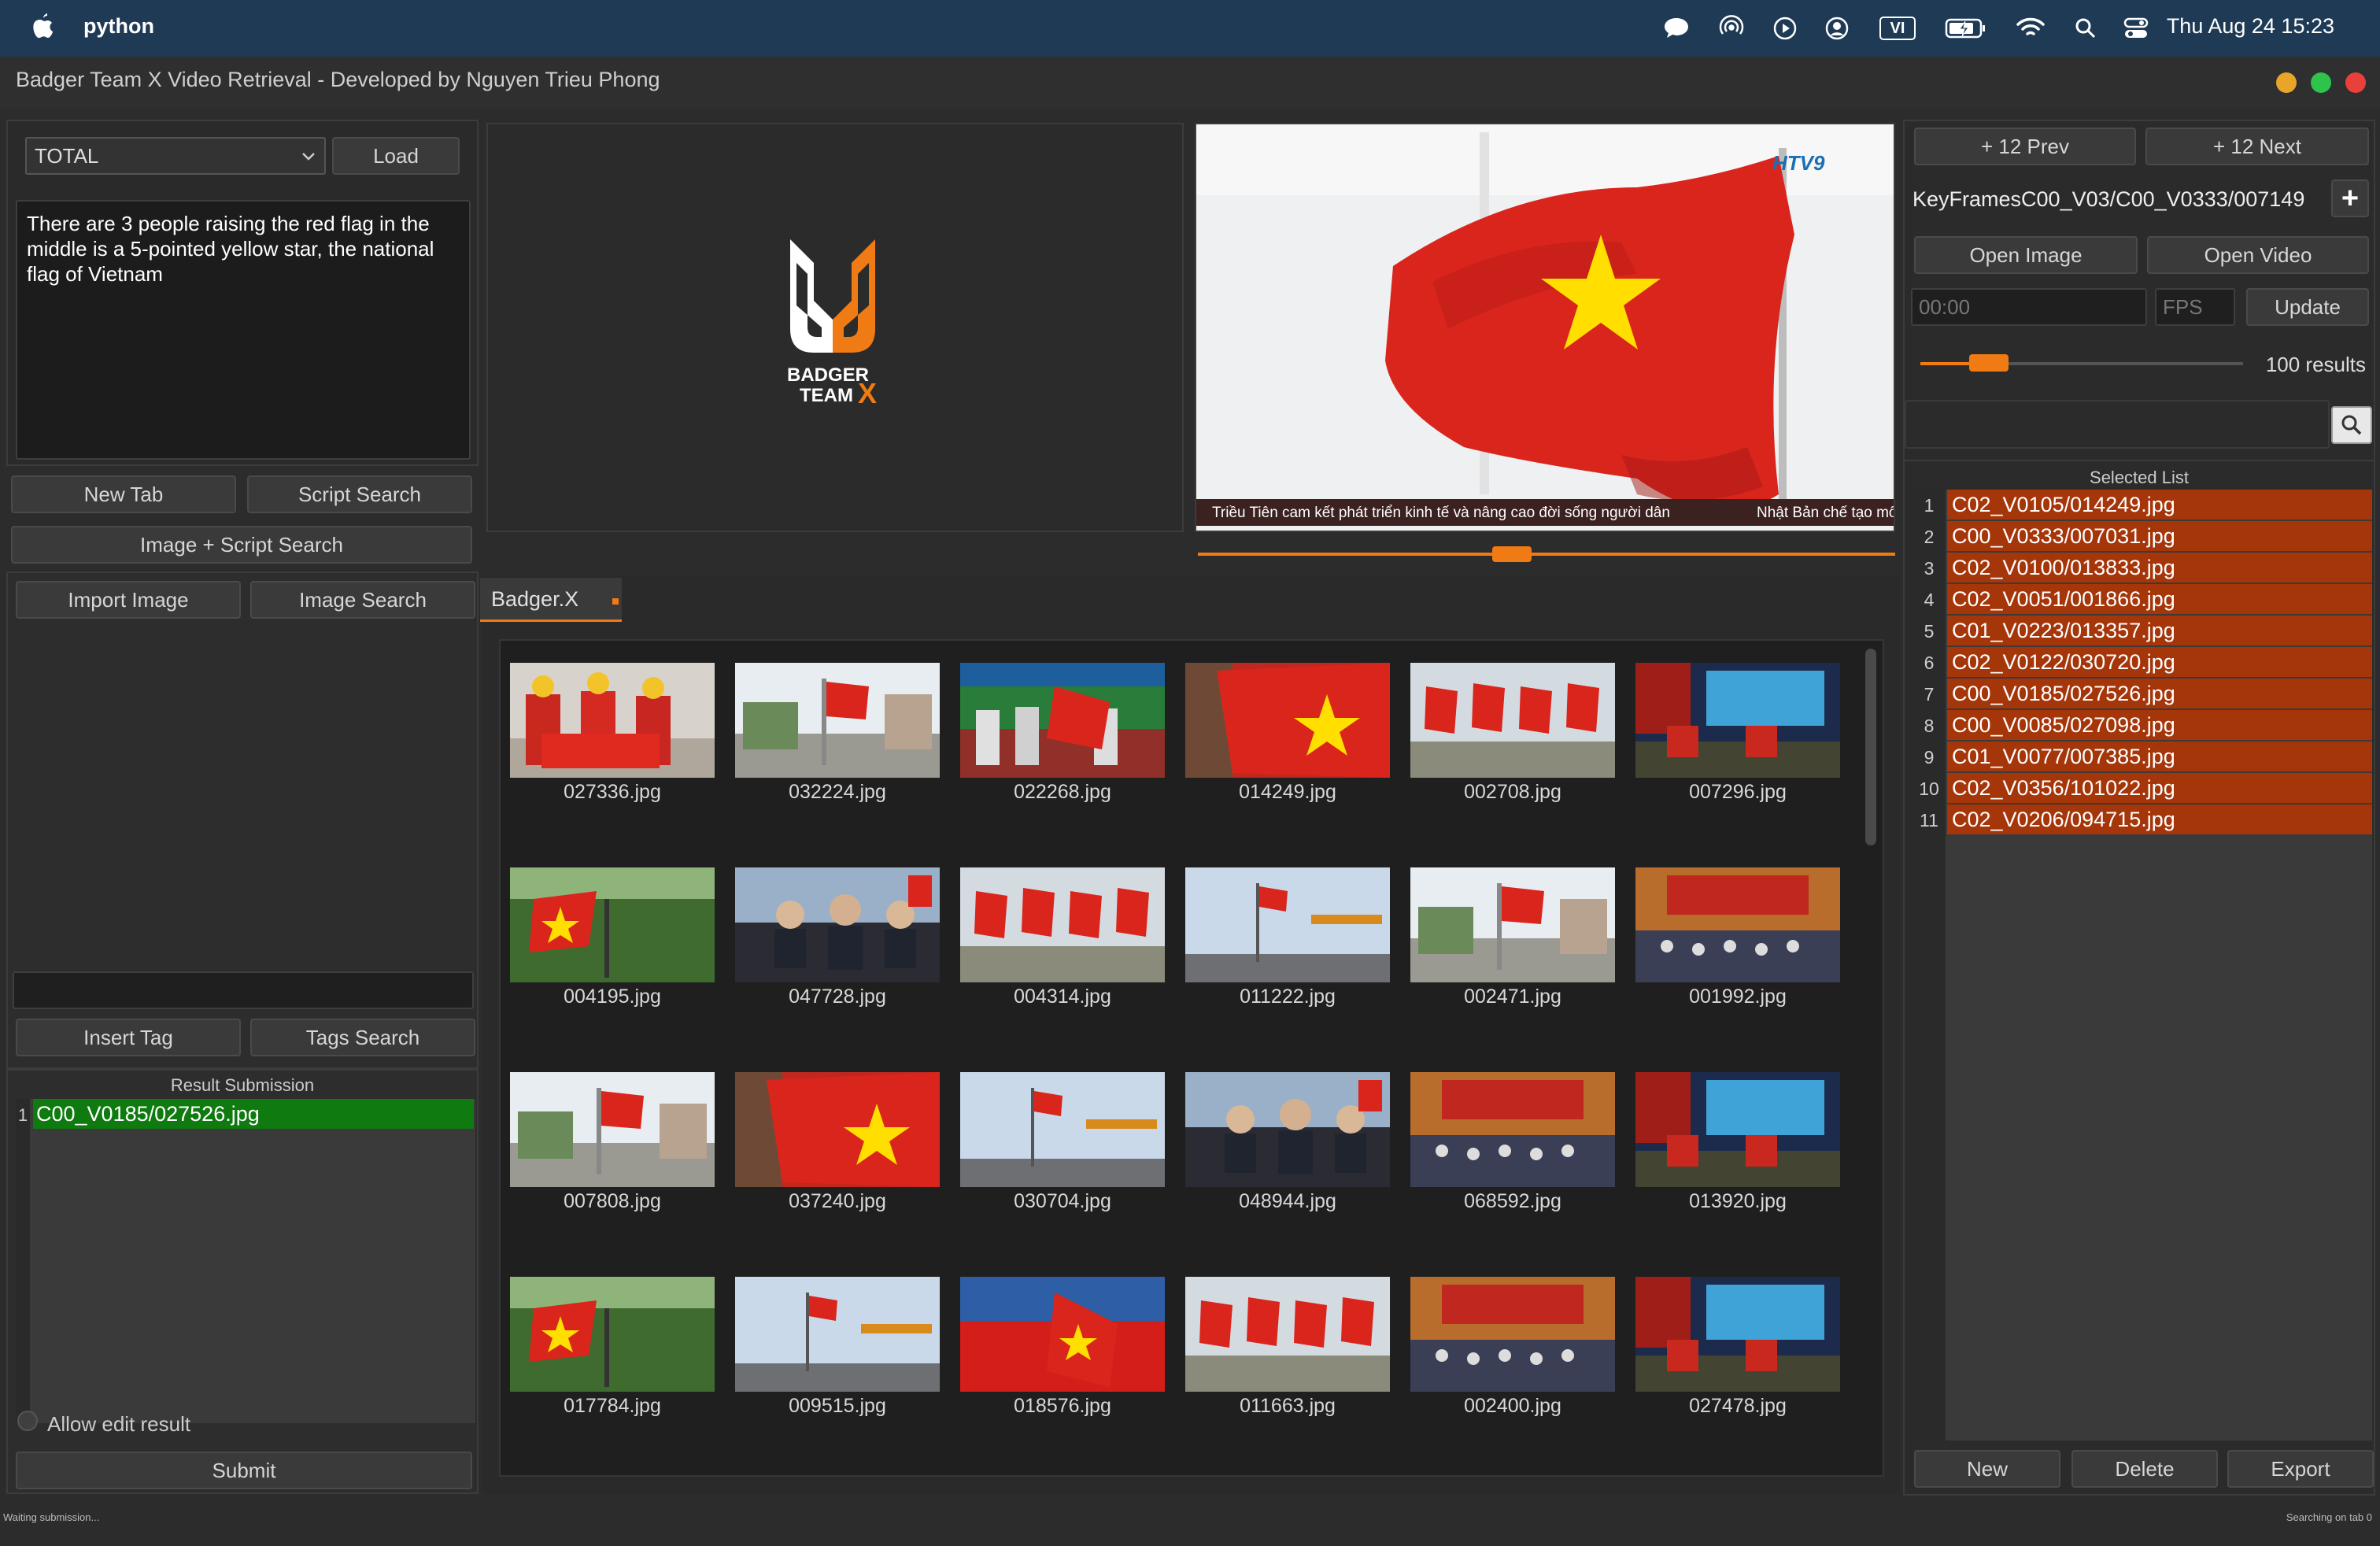  What do you see at coordinates (2142, 726) in the screenshot?
I see `selected-row: 8 C00_V0085/027098.jpg` at bounding box center [2142, 726].